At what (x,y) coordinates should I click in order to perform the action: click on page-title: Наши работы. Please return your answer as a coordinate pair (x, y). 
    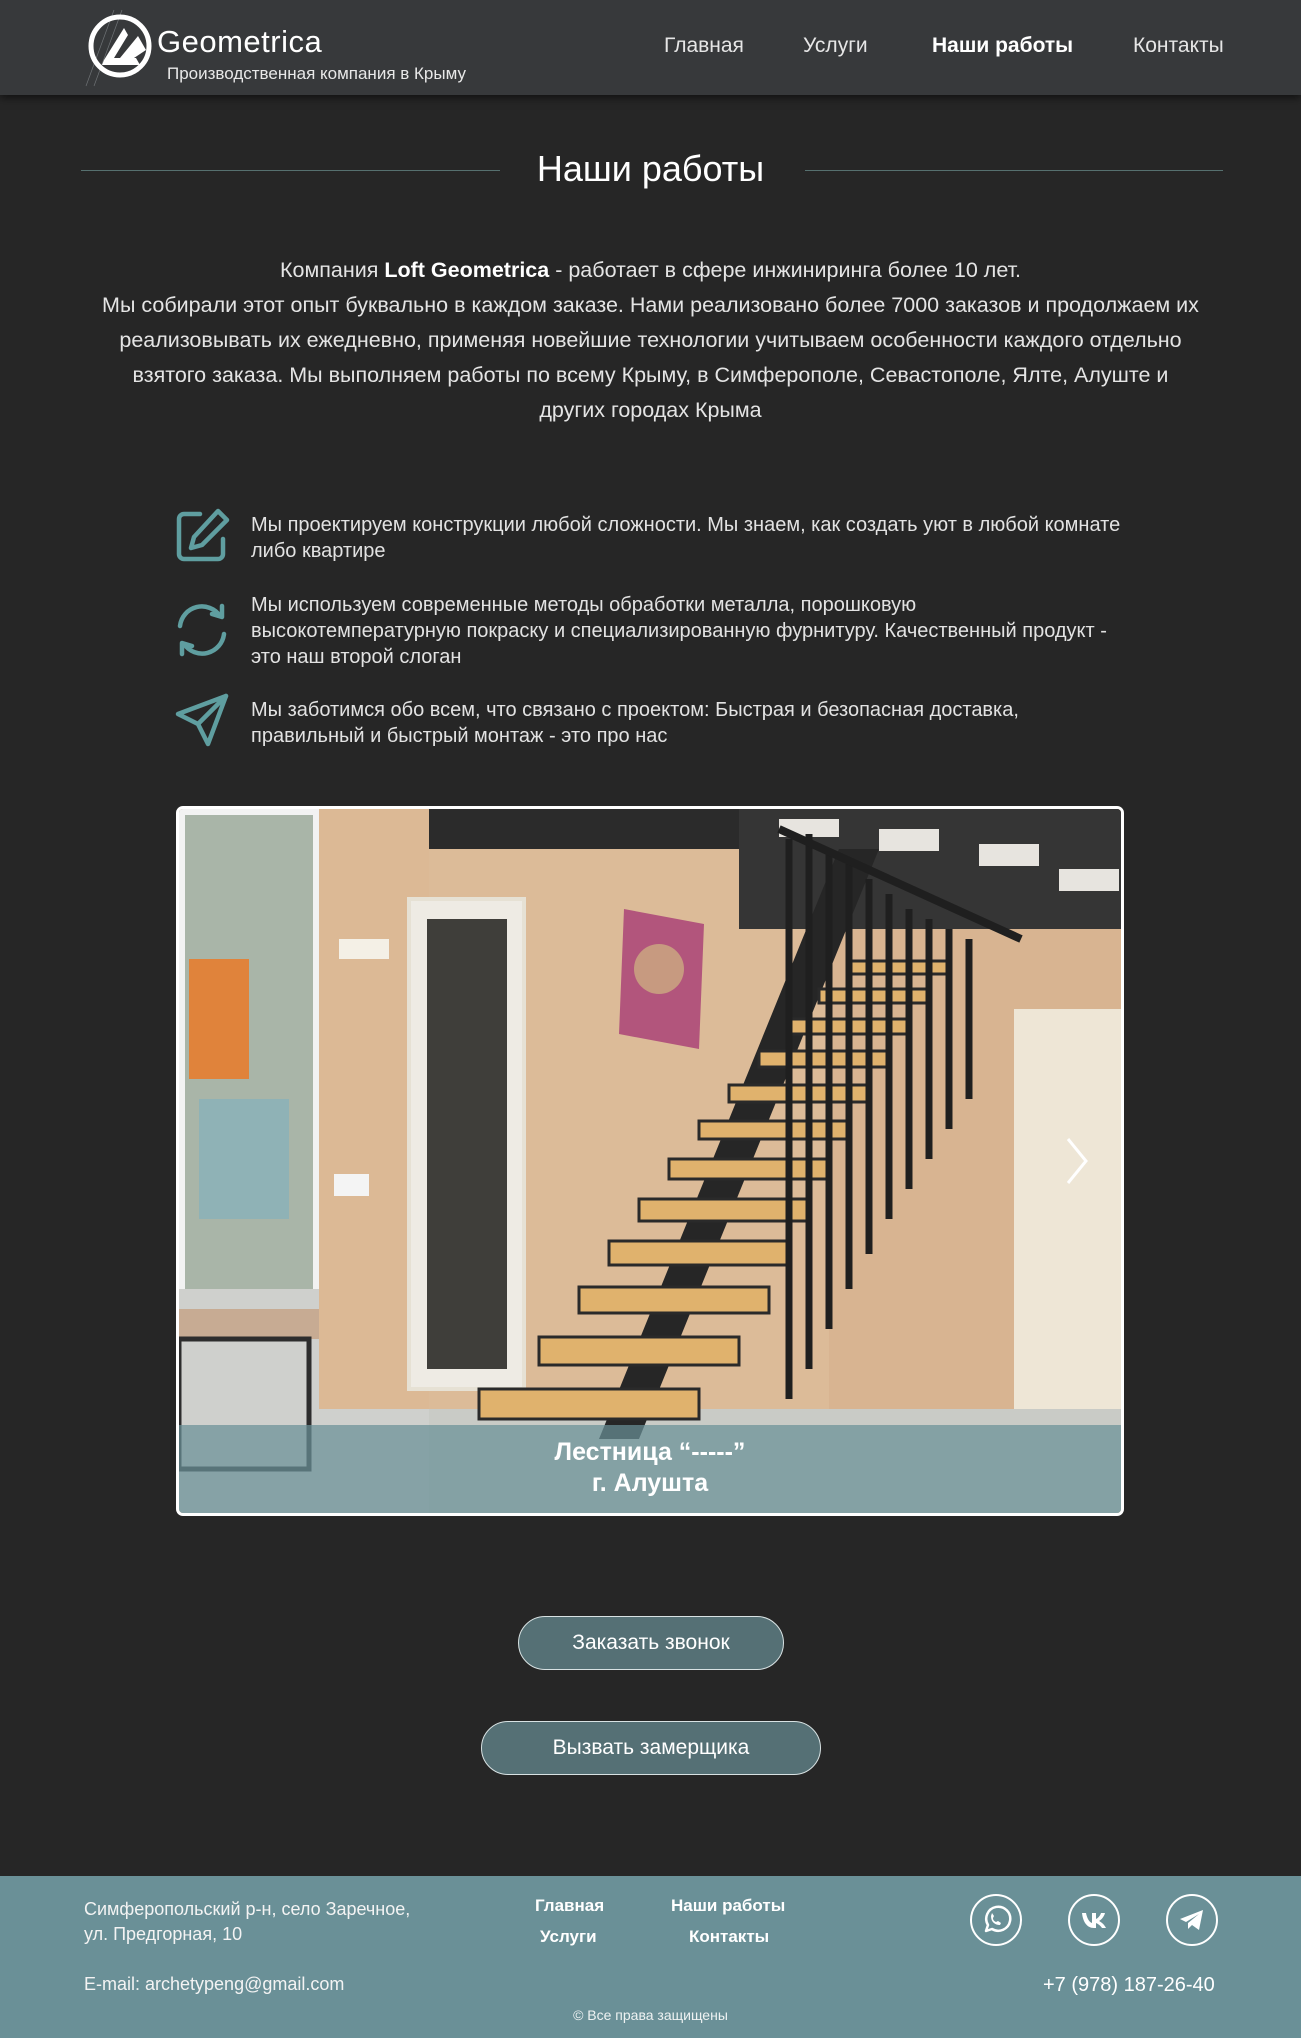
    Looking at the image, I should click on (650, 168).